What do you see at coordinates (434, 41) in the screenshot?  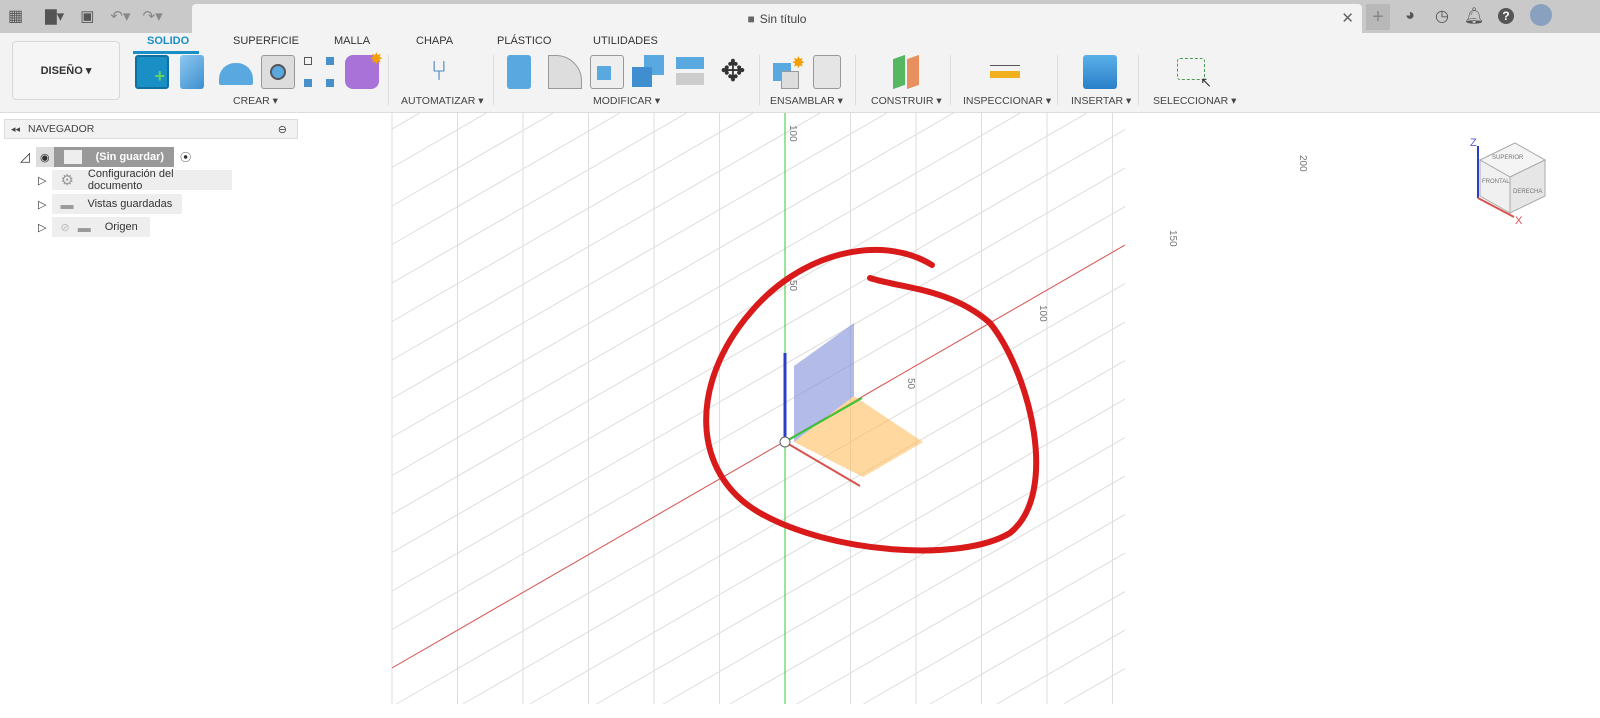 I see `tab-chapa: CHAPA` at bounding box center [434, 41].